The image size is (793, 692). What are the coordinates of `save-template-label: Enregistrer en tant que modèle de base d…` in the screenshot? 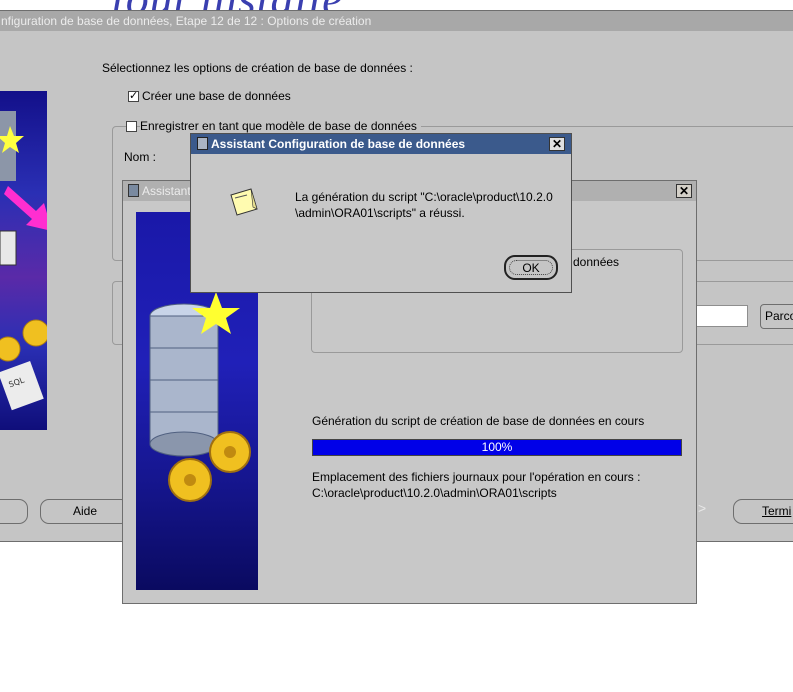 It's located at (280, 126).